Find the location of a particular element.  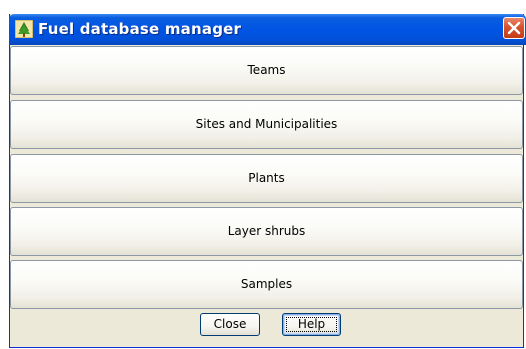

teams-button: Teams is located at coordinates (266, 70).